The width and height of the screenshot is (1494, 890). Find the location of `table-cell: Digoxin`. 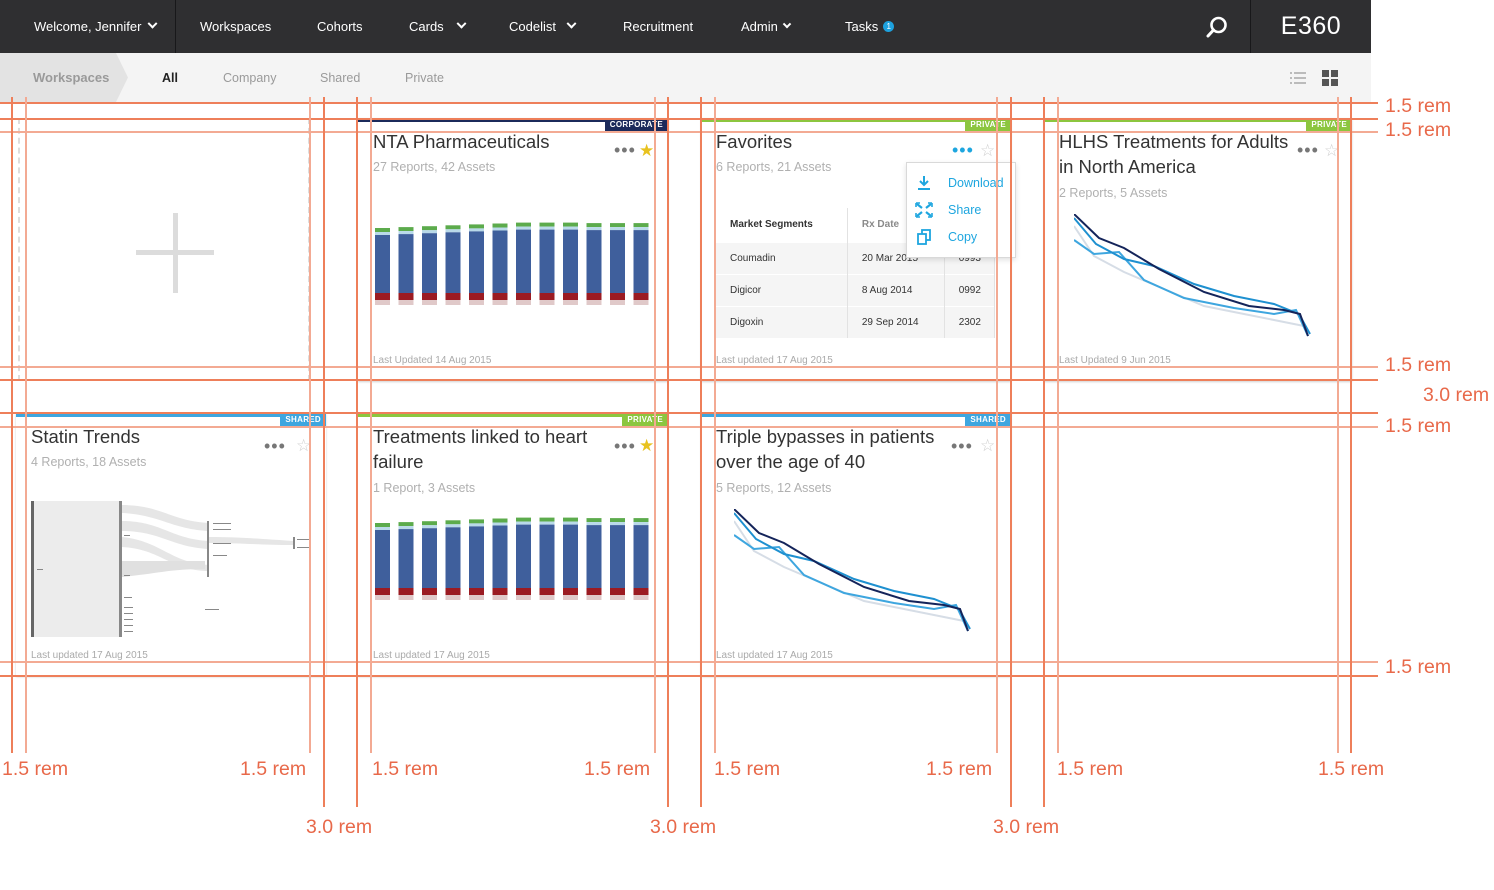

table-cell: Digoxin is located at coordinates (782, 321).